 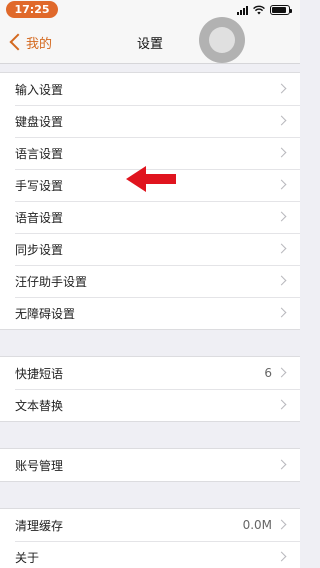 I want to click on settings-row-accessibility: 无障碍设置, so click(x=150, y=313).